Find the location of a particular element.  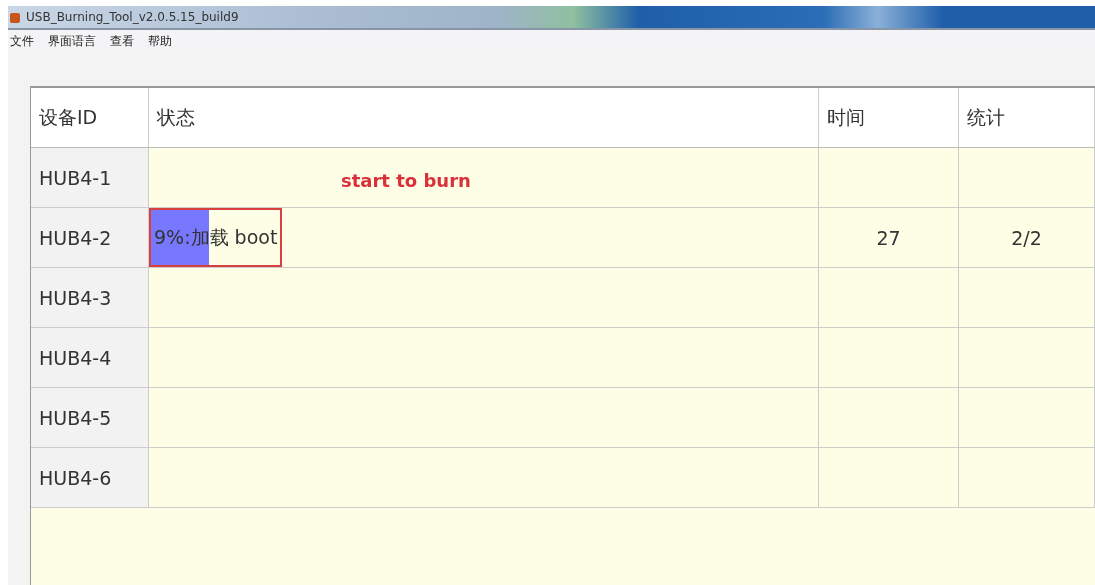

table-cell: HUB4-2 is located at coordinates (90, 238).